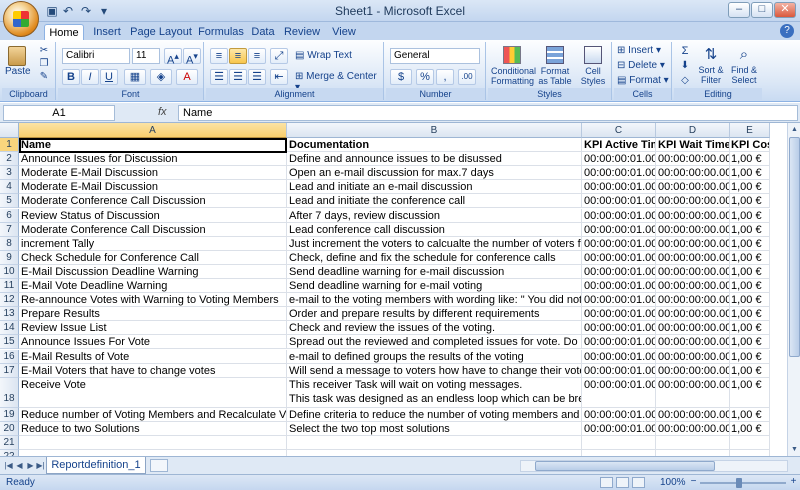 This screenshot has height=490, width=800. Describe the element at coordinates (794, 129) in the screenshot. I see `scroll-up-icon: ▲` at that location.